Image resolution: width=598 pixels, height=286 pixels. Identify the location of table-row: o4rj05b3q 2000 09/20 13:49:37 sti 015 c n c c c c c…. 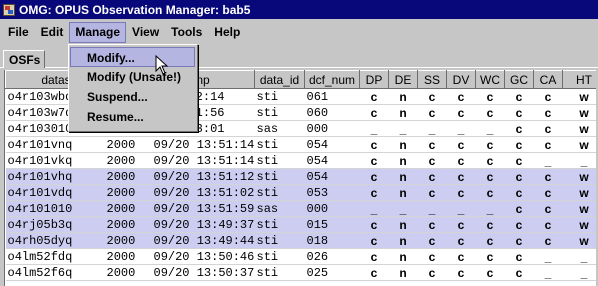
(300, 224).